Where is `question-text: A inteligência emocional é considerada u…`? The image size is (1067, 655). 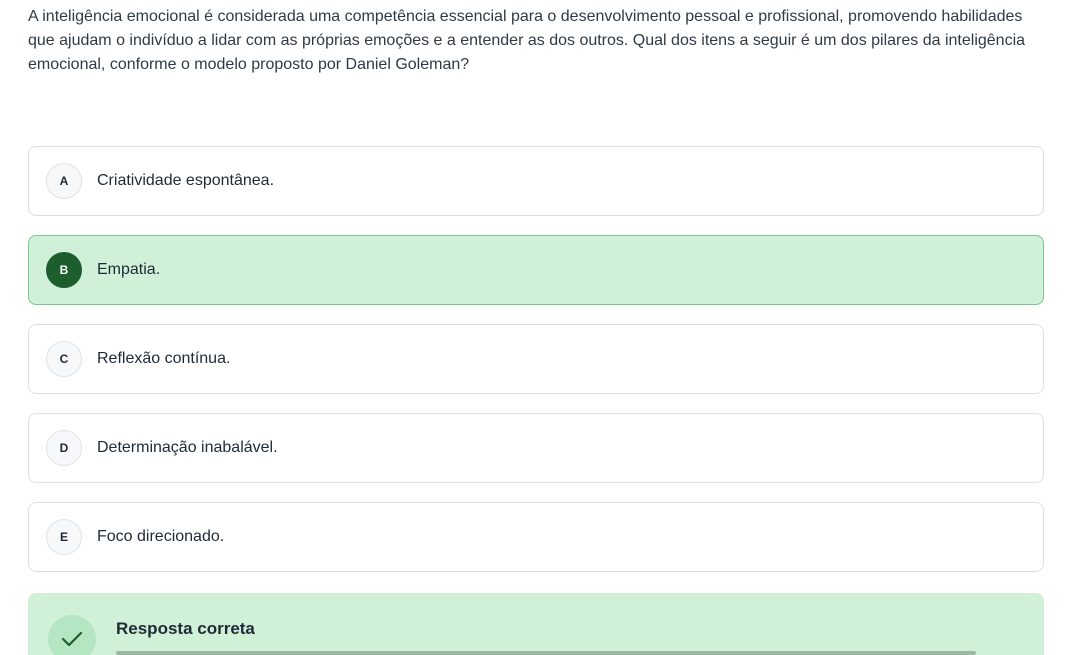
question-text: A inteligência emocional é considerada u… is located at coordinates (527, 40).